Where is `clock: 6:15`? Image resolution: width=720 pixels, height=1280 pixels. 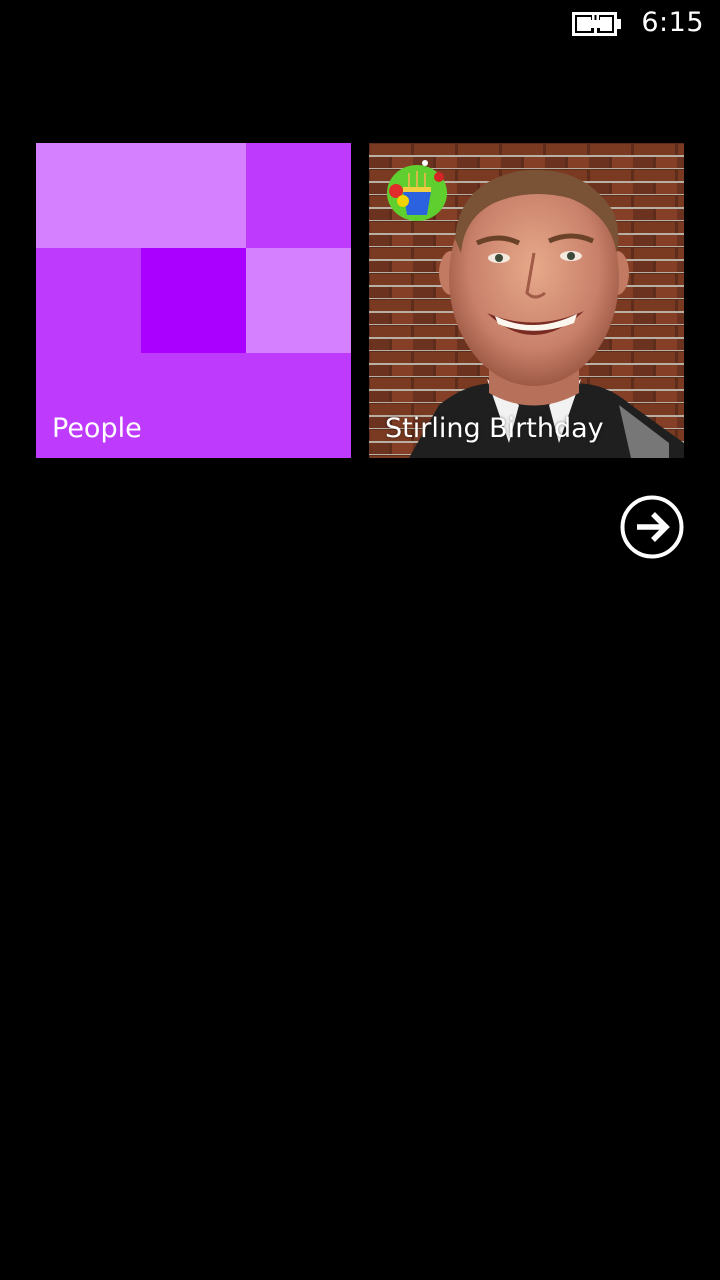 clock: 6:15 is located at coordinates (672, 22).